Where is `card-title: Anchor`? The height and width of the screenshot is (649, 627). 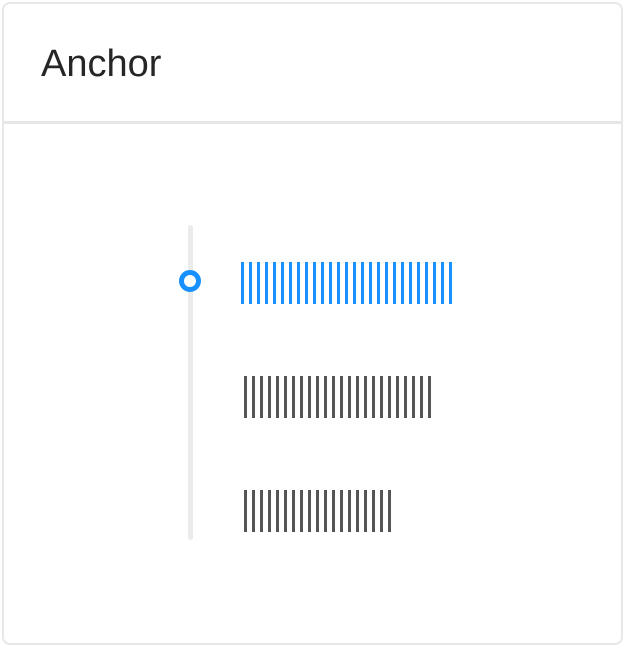
card-title: Anchor is located at coordinates (101, 64).